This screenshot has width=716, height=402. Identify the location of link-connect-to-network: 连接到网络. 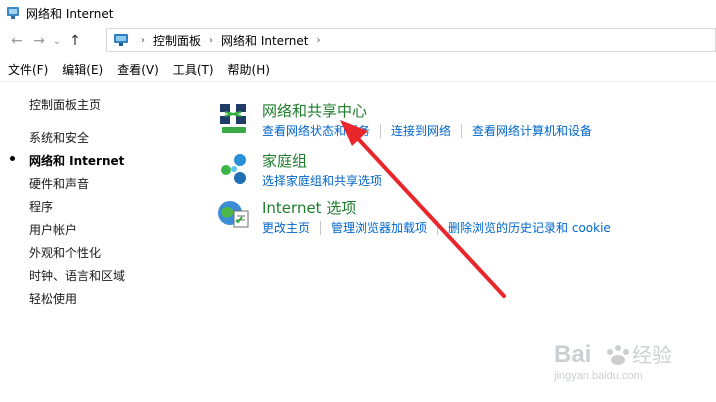
(421, 130).